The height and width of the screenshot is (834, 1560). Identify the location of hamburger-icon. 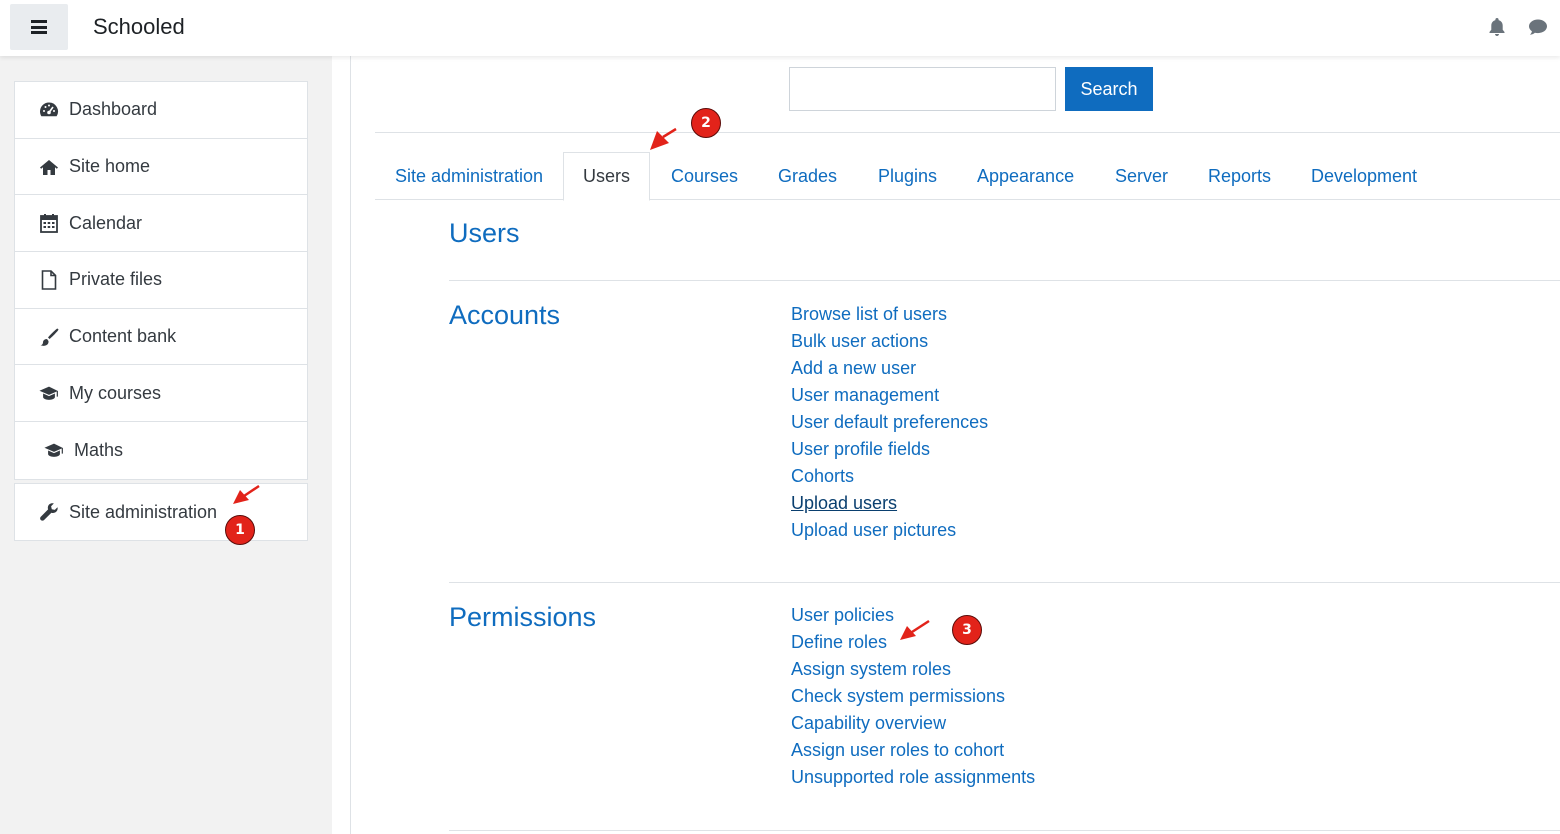
(39, 27).